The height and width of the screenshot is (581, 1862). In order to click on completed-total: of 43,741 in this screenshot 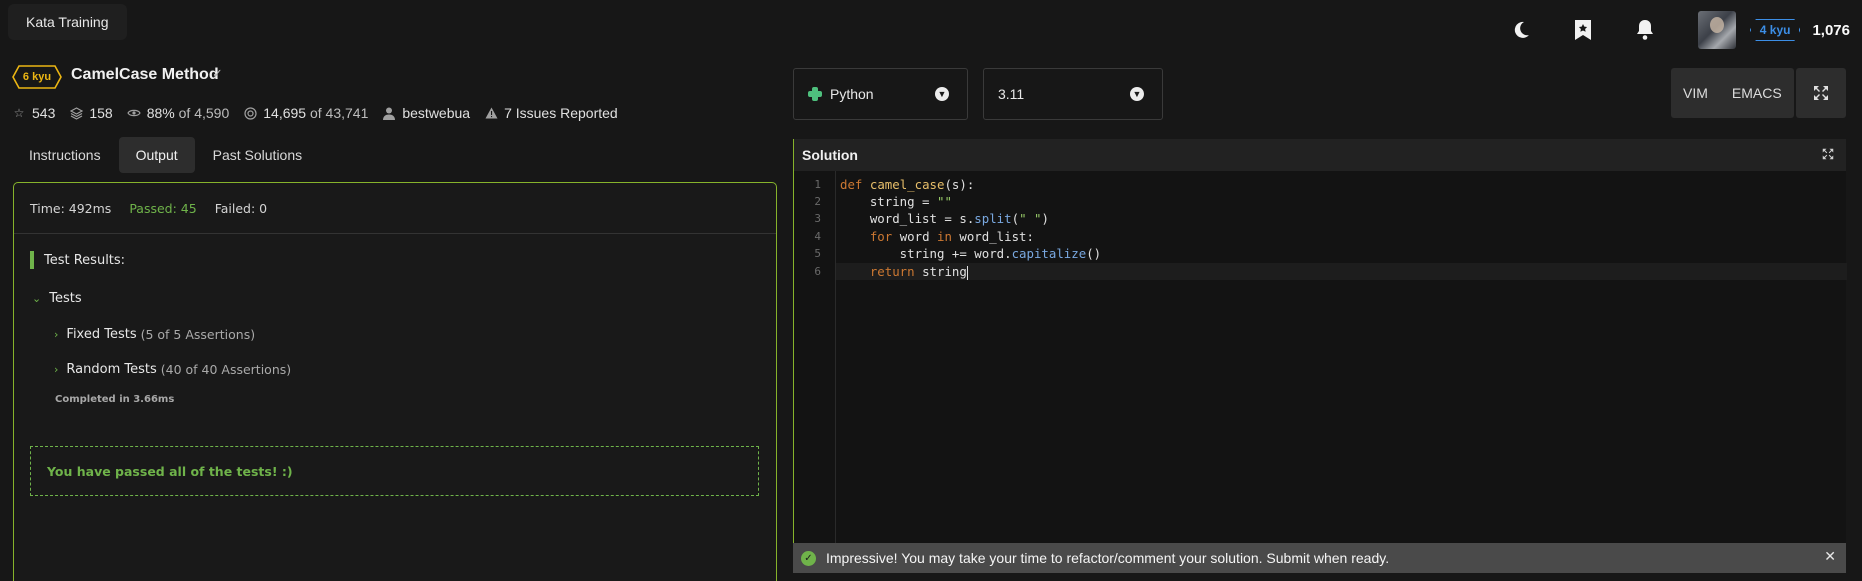, I will do `click(339, 113)`.